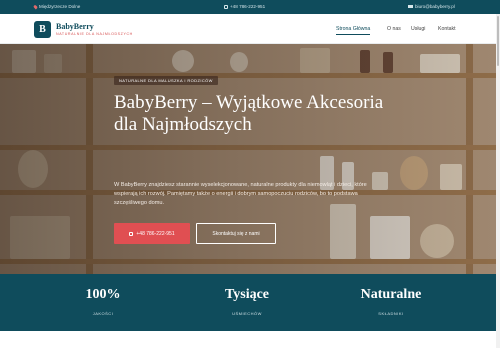 The height and width of the screenshot is (348, 500). I want to click on nav-item-contact: Kontakt, so click(447, 29).